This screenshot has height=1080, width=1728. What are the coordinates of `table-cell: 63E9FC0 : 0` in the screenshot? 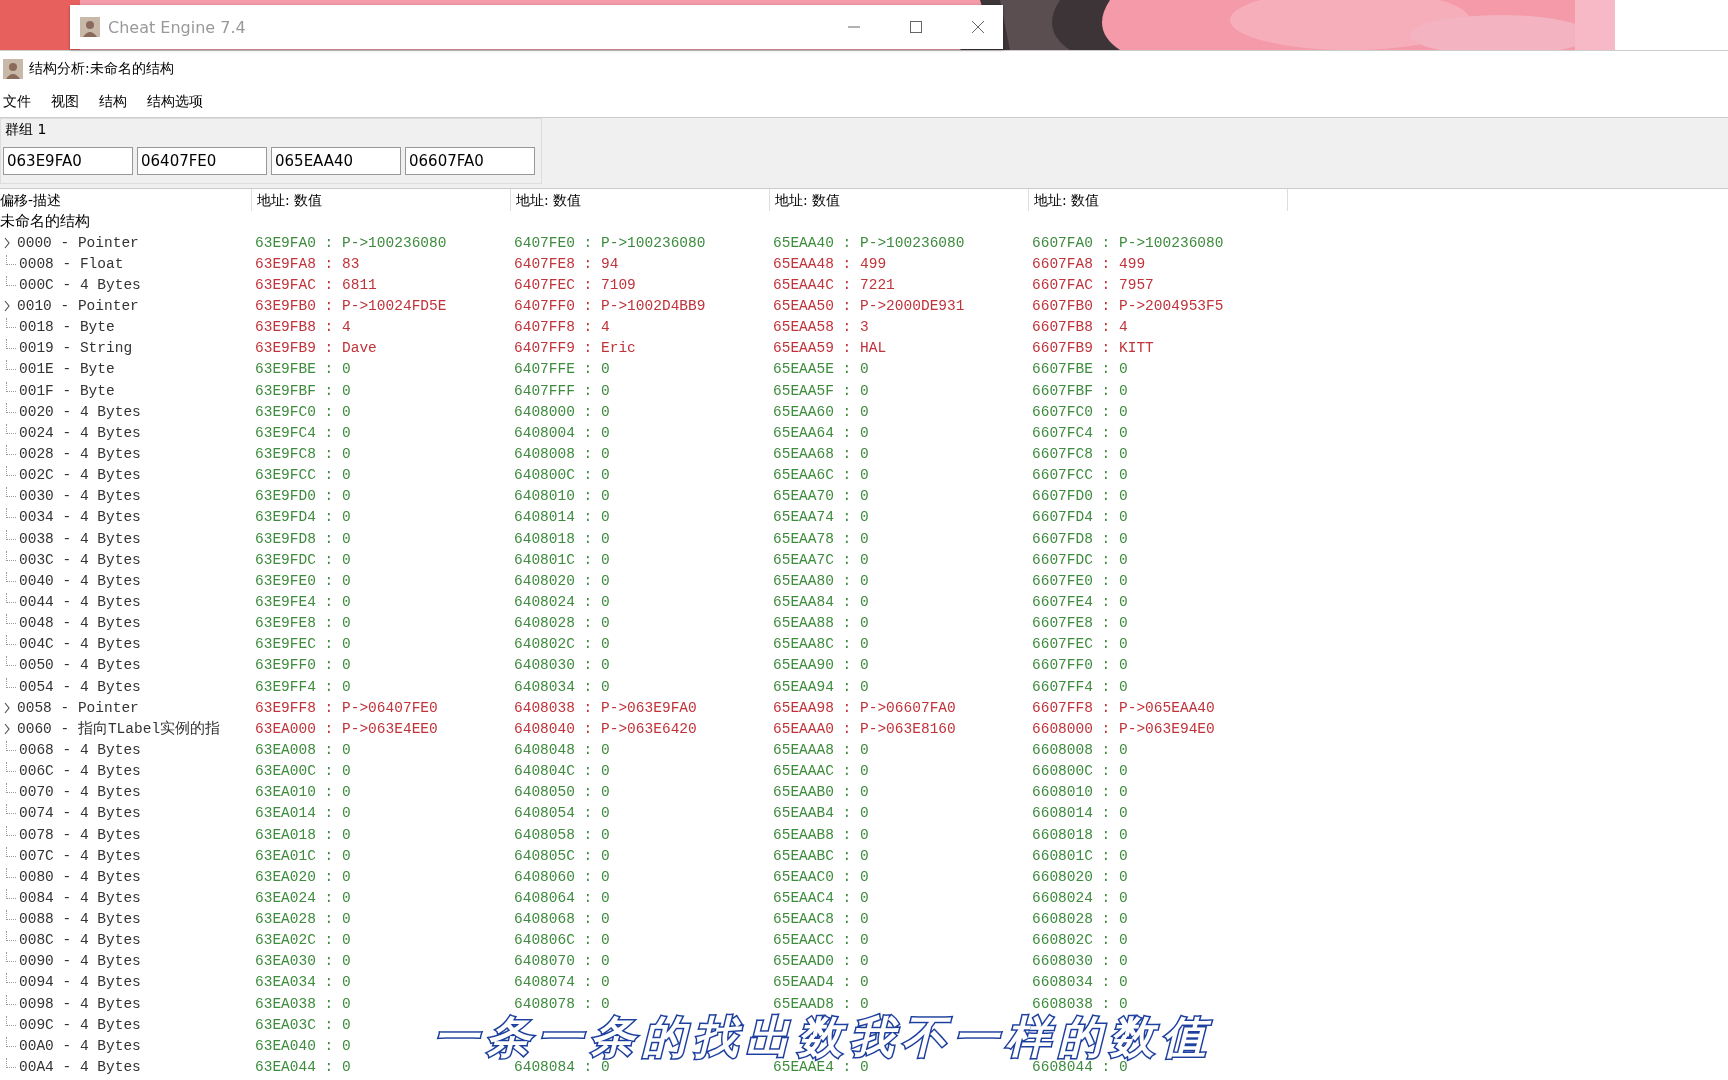 It's located at (303, 411).